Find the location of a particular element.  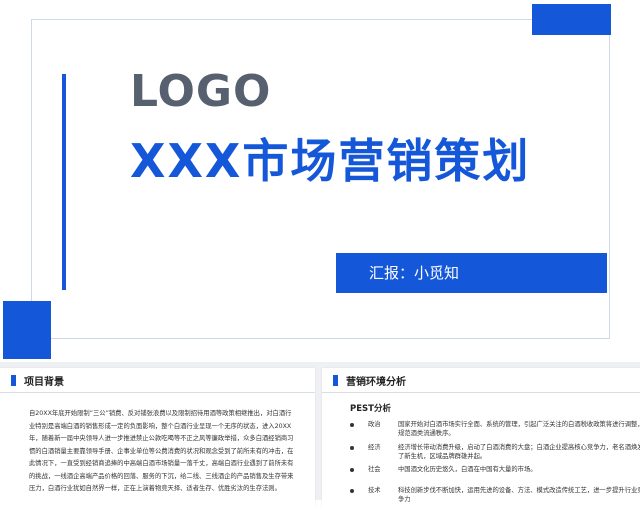

pest-title: PEST分析 is located at coordinates (370, 409).